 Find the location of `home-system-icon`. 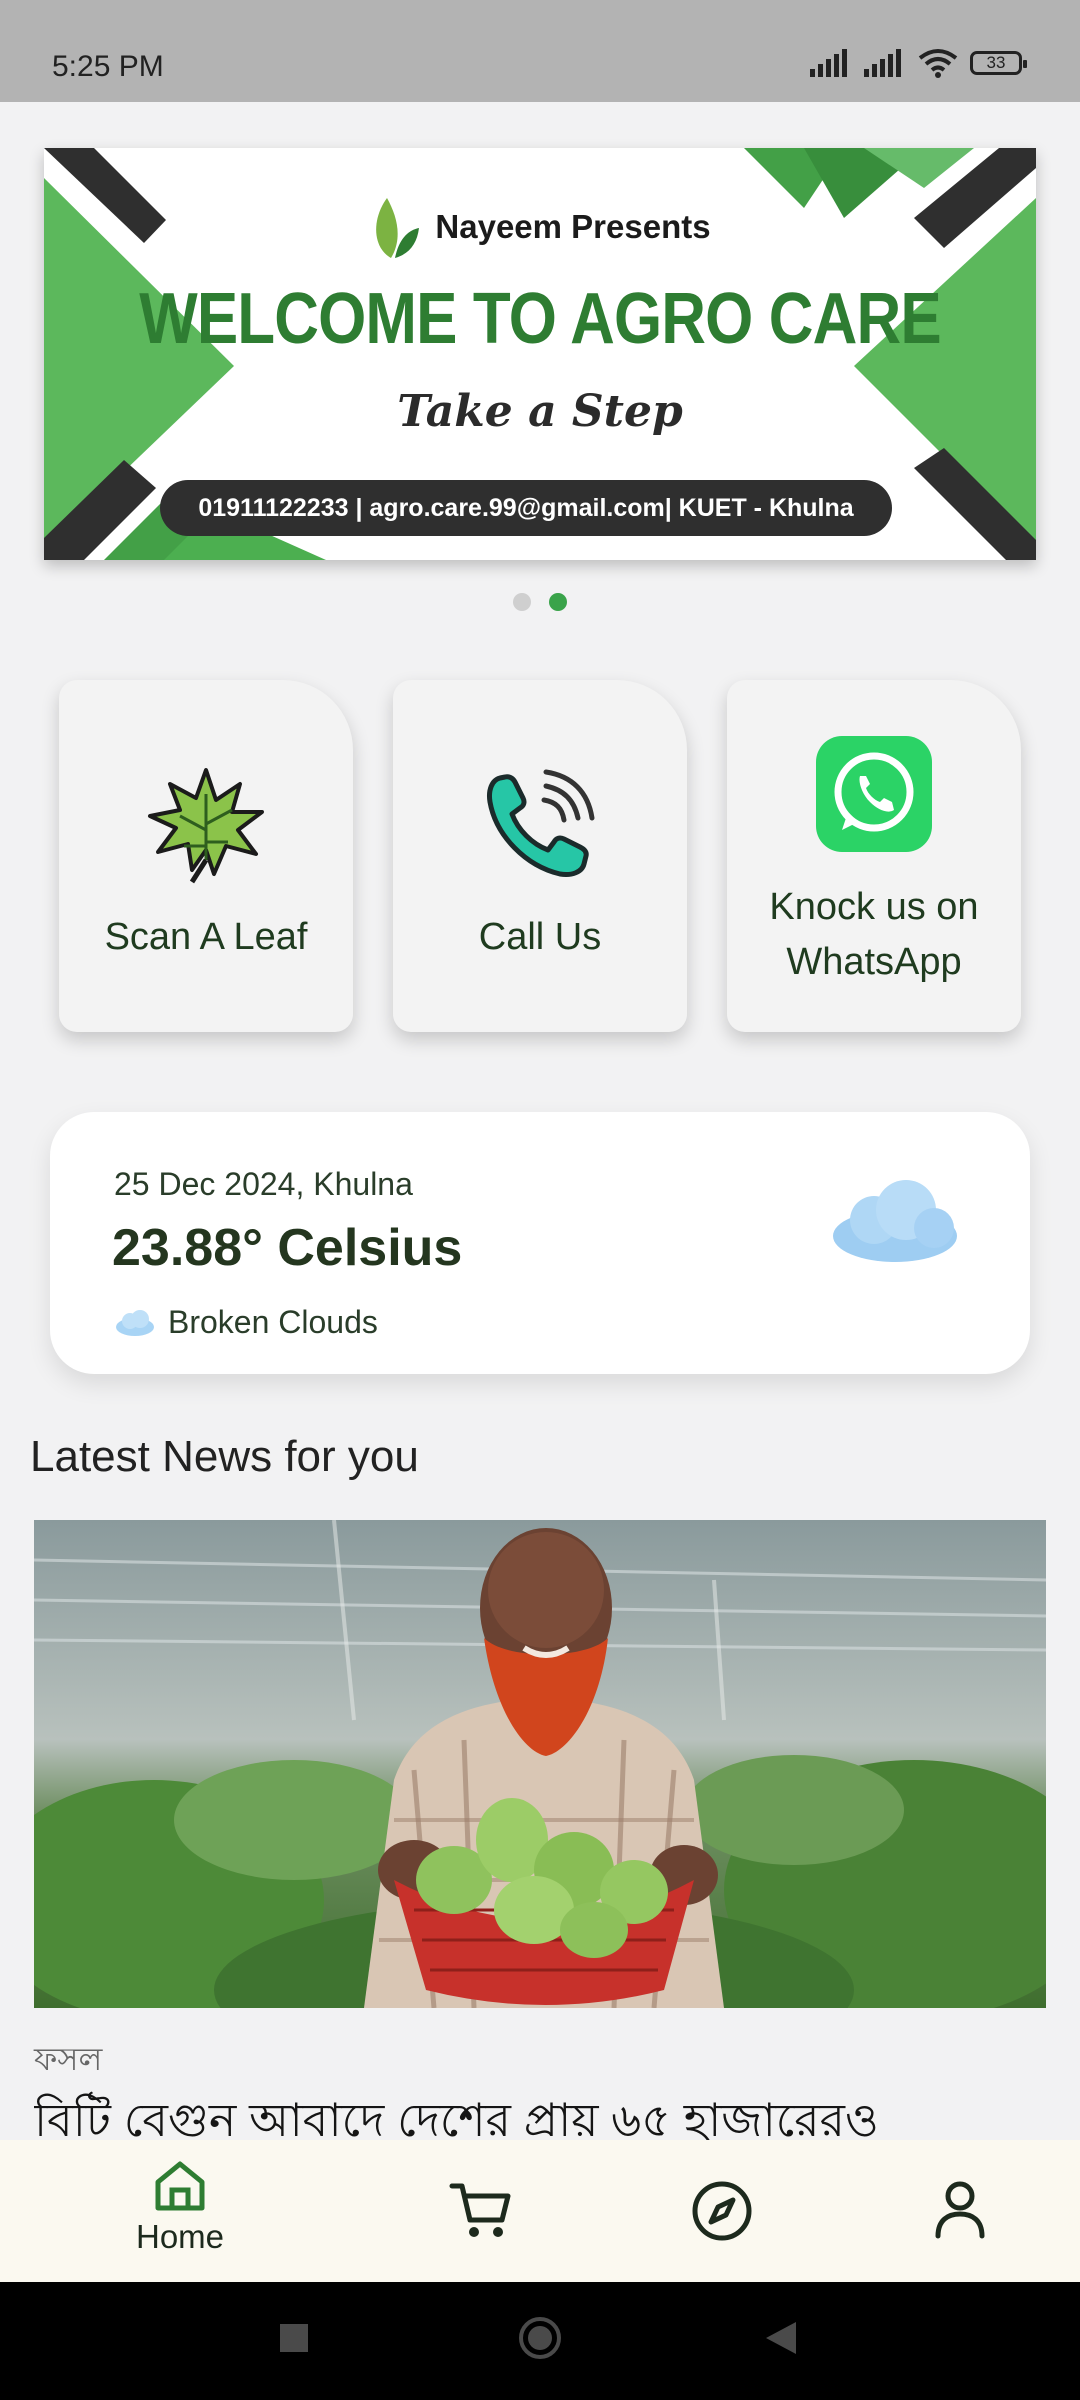

home-system-icon is located at coordinates (540, 2338).